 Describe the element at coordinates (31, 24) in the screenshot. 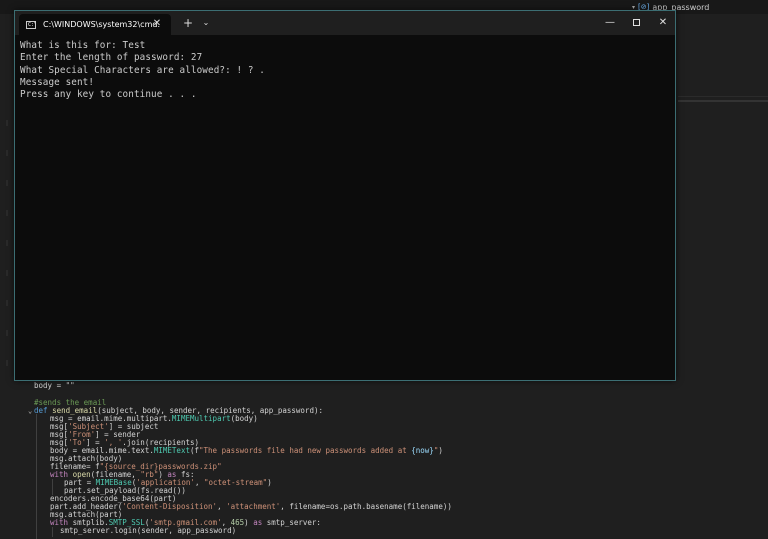

I see `cmd-icon: C:\` at that location.